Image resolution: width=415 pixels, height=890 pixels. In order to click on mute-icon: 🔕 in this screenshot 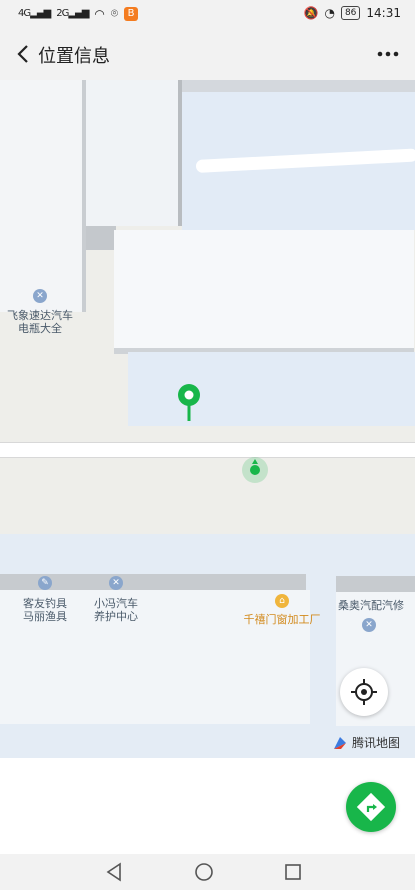, I will do `click(311, 13)`.